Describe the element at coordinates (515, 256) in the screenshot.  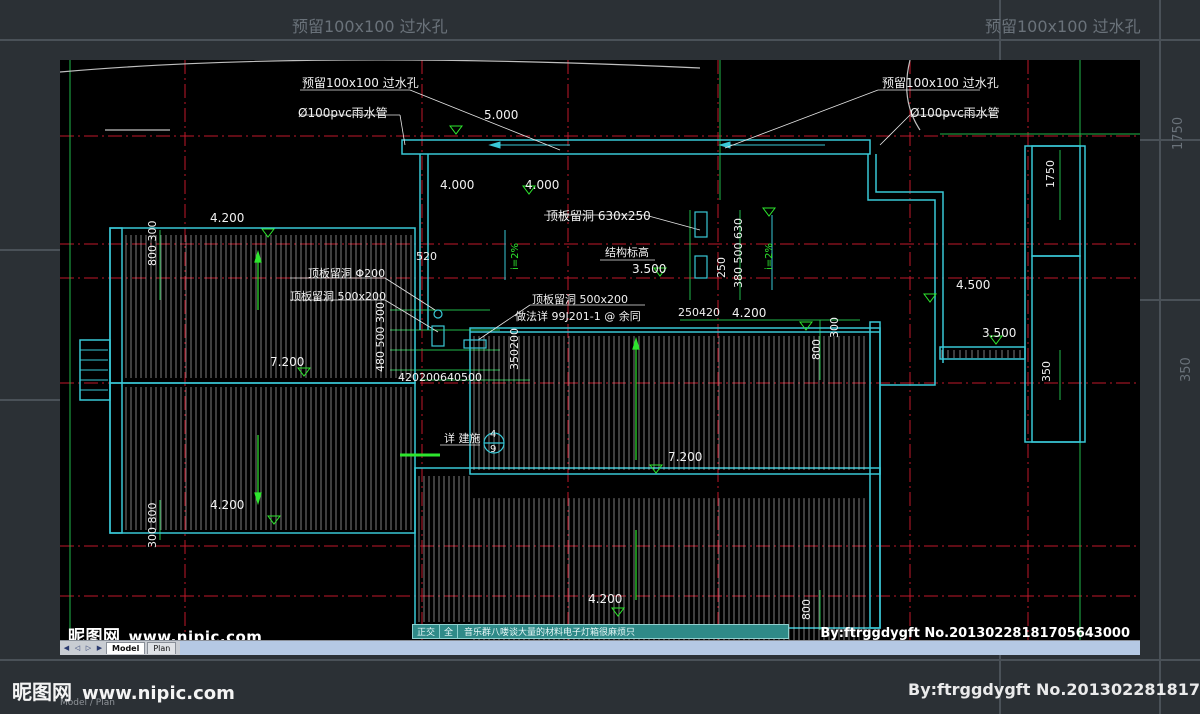
I see `slope-left: i=2%` at that location.